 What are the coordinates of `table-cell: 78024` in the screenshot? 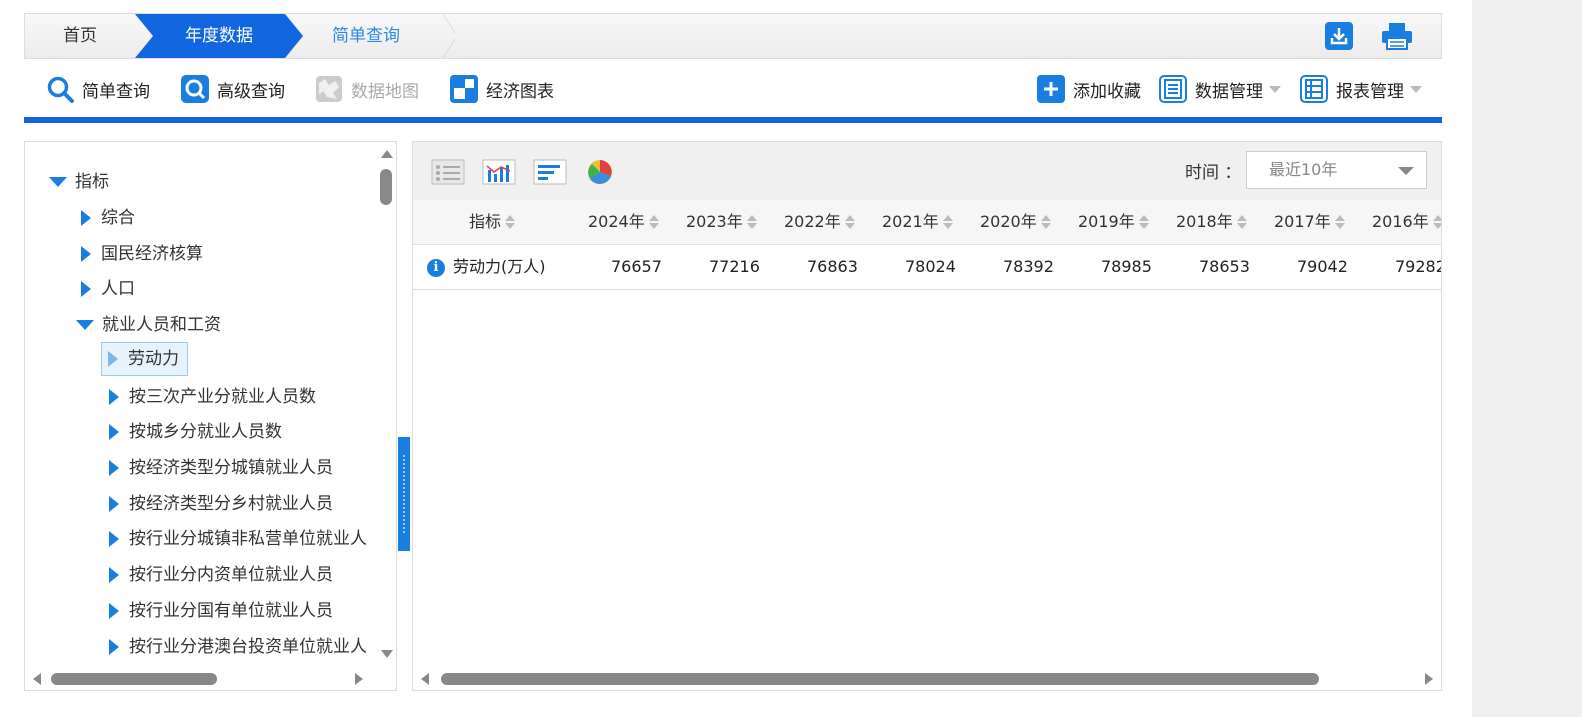 It's located at (930, 266).